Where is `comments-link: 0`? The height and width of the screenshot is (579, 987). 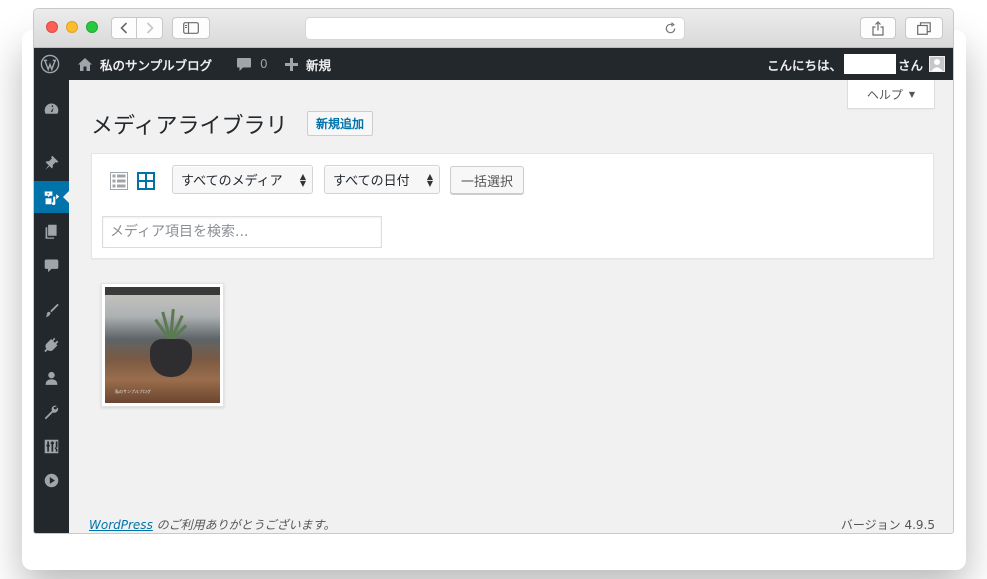 comments-link: 0 is located at coordinates (252, 64).